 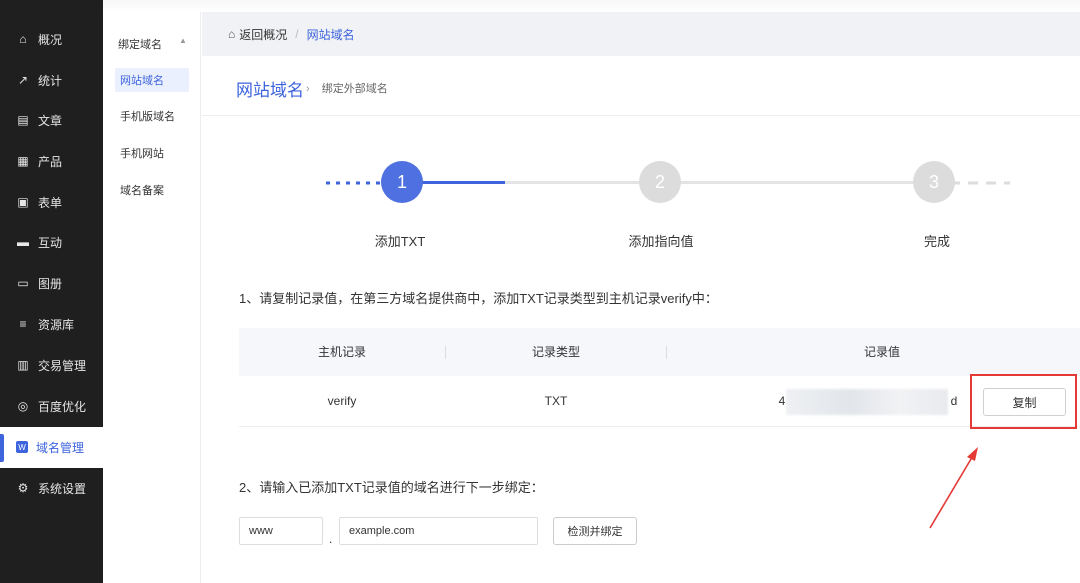 I want to click on column-header-type: 记录类型, so click(x=555, y=352).